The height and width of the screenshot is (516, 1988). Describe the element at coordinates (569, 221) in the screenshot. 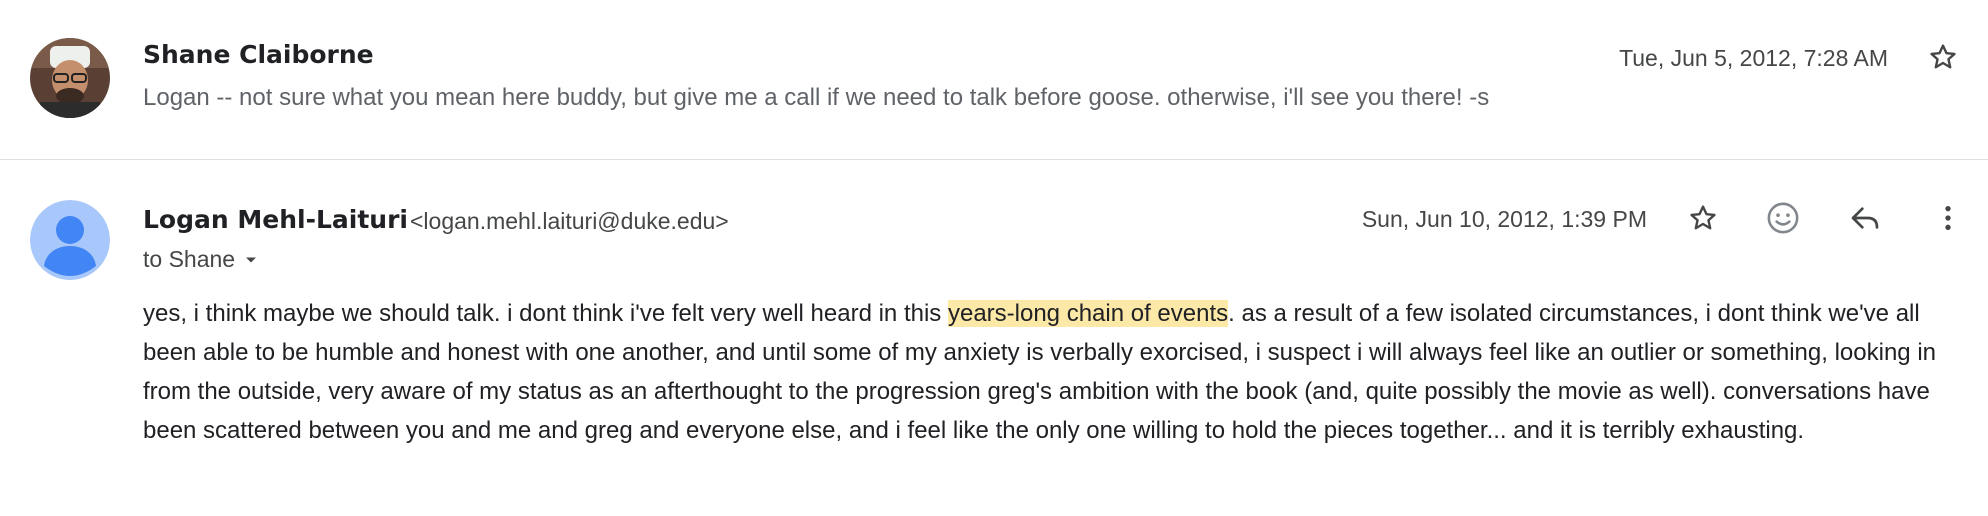

I see `sender-email: <logan.mehl.laituri@duke.edu>` at that location.